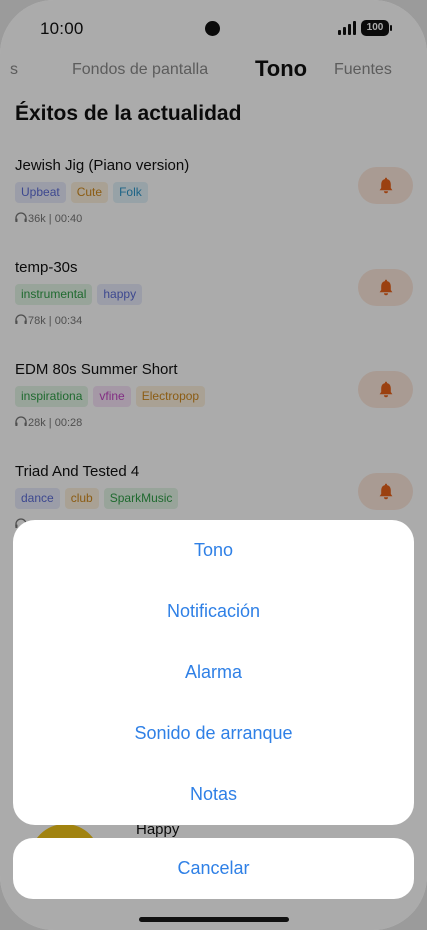 The height and width of the screenshot is (930, 427). Describe the element at coordinates (213, 868) in the screenshot. I see `cancel-button: Cancelar` at that location.